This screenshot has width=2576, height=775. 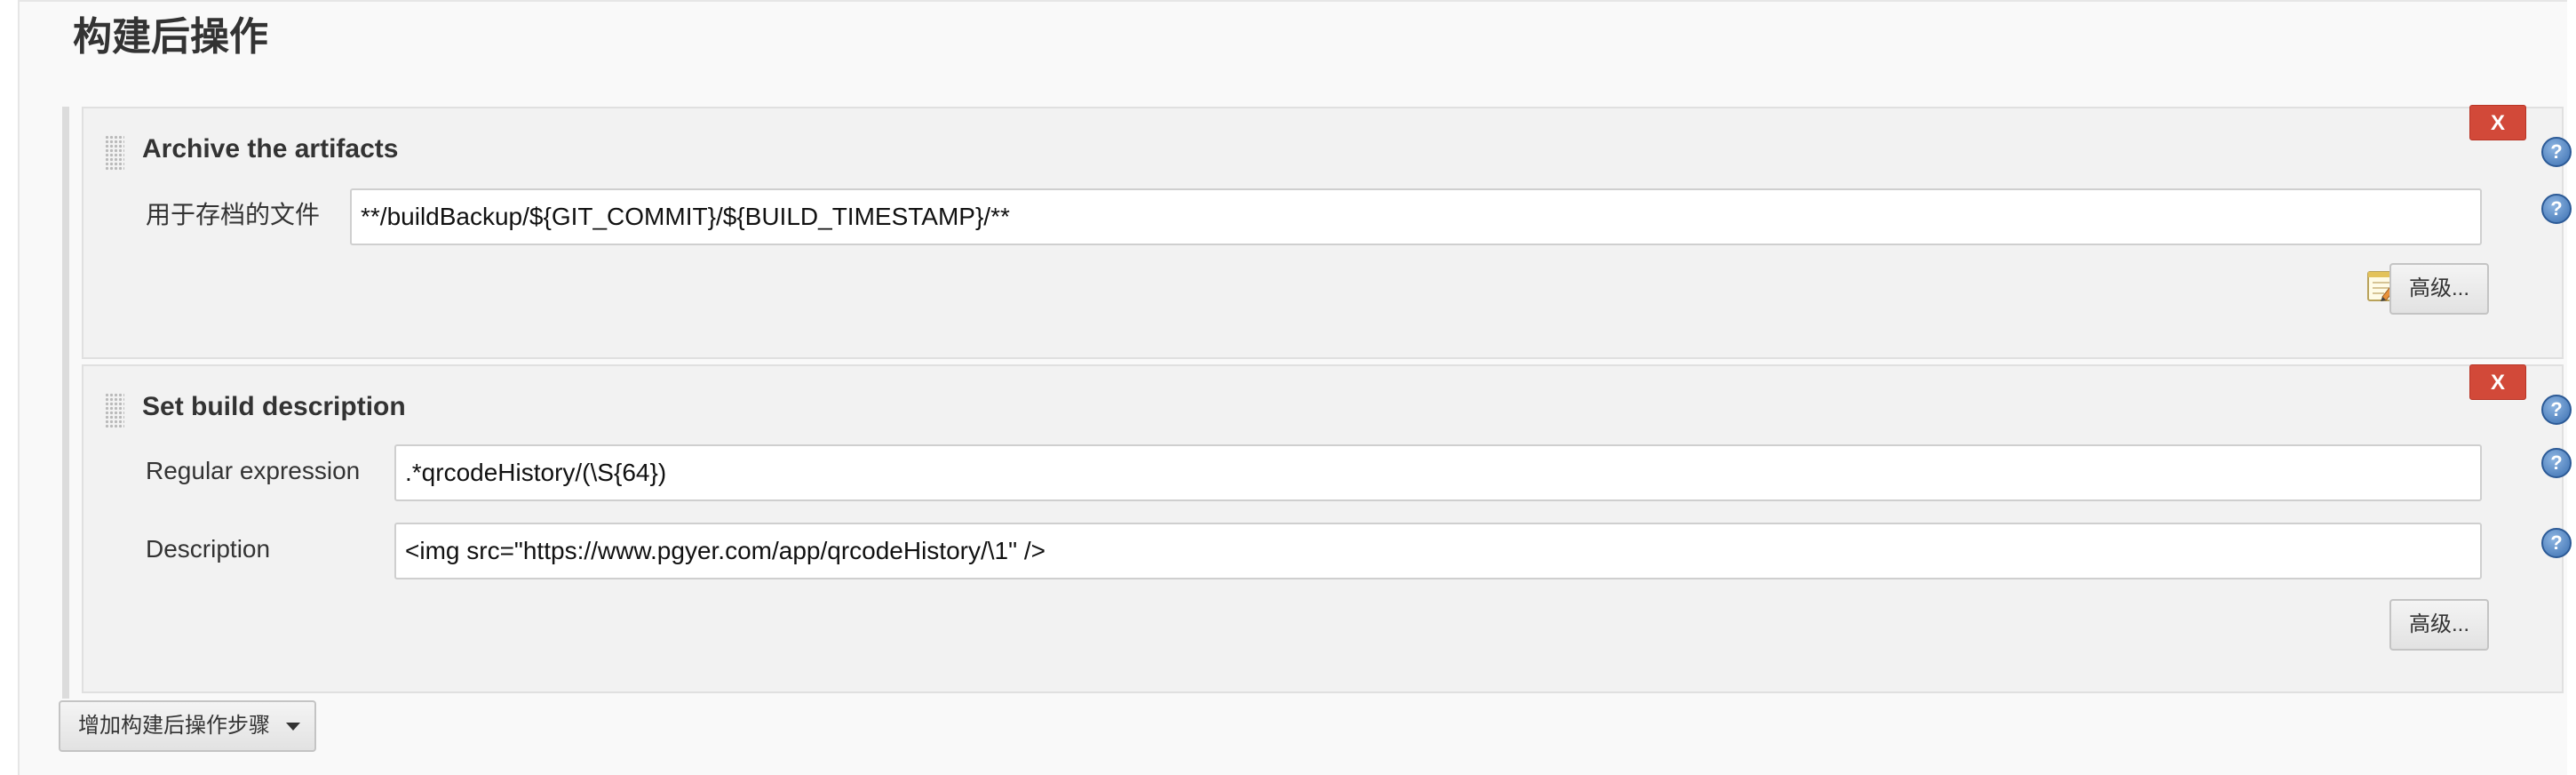 I want to click on description-input, so click(x=1438, y=551).